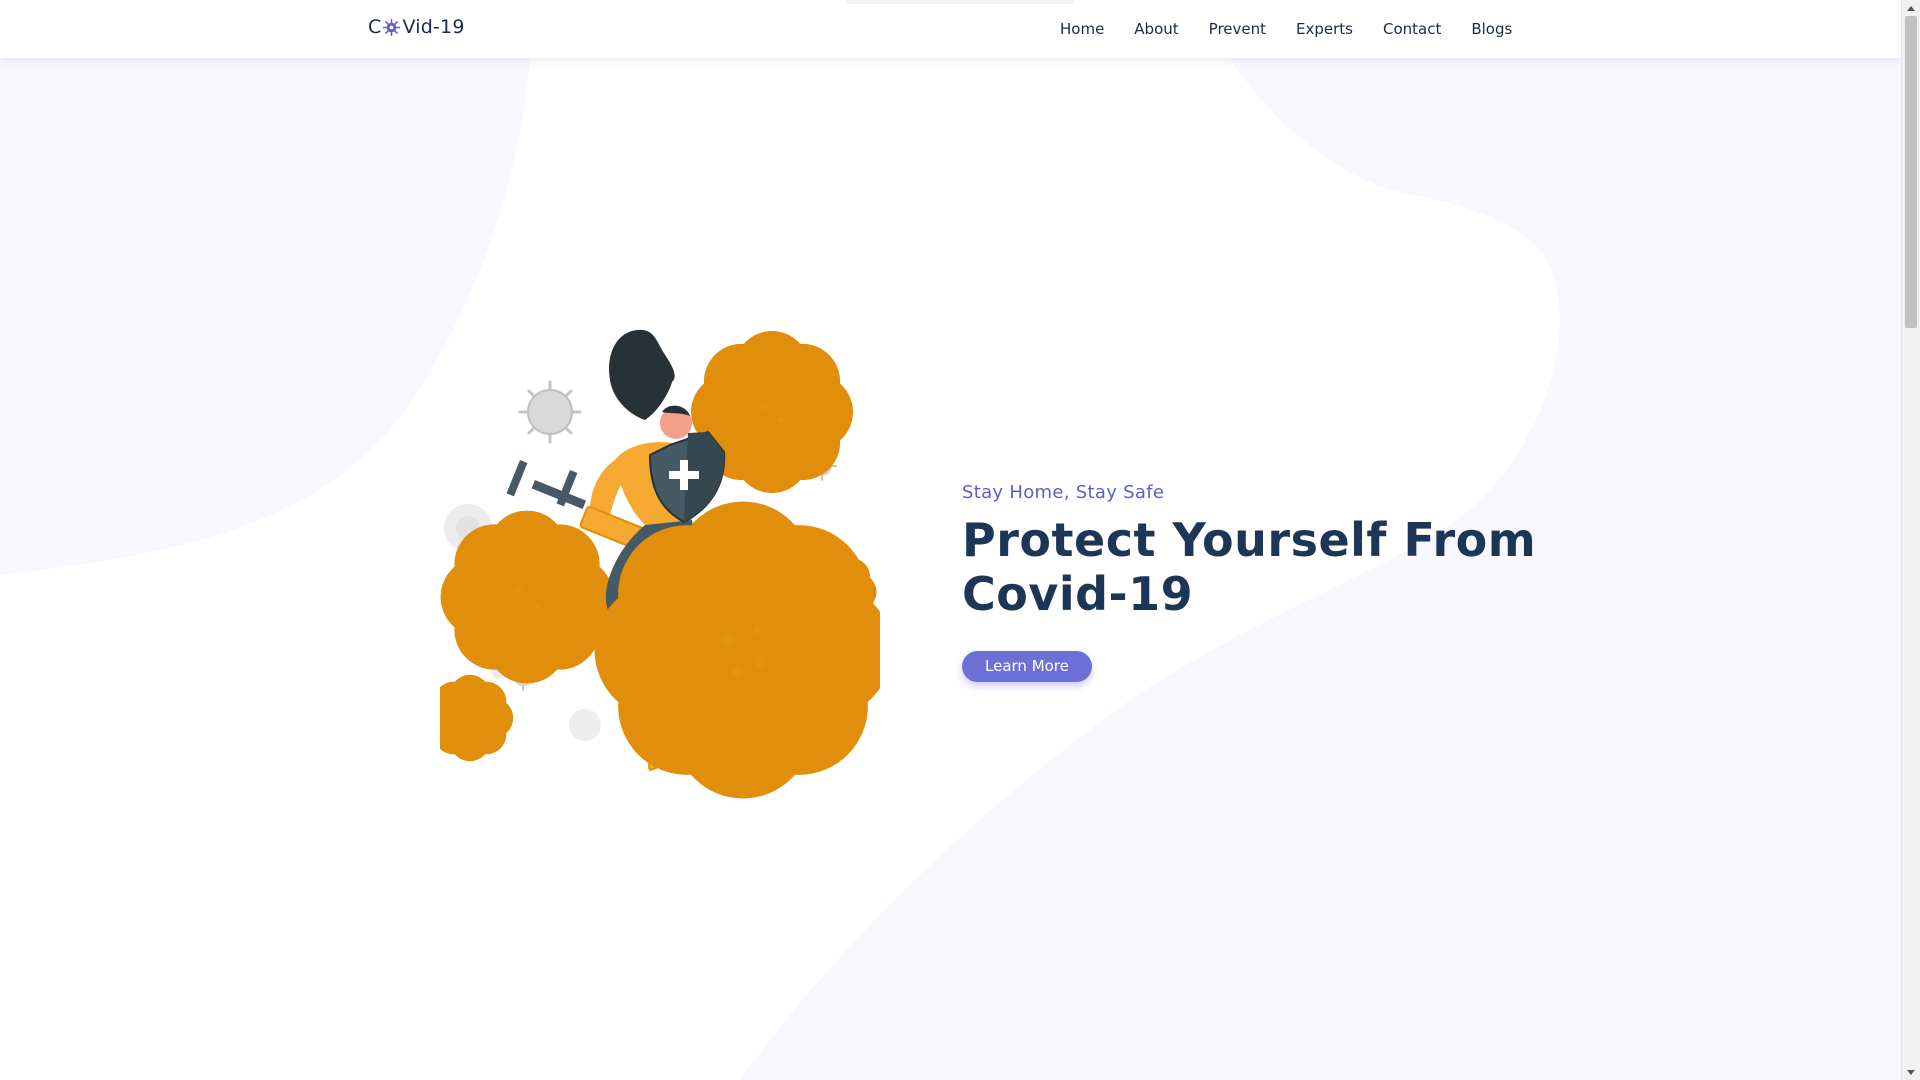  Describe the element at coordinates (550, 412) in the screenshot. I see `grey-virus-icon` at that location.